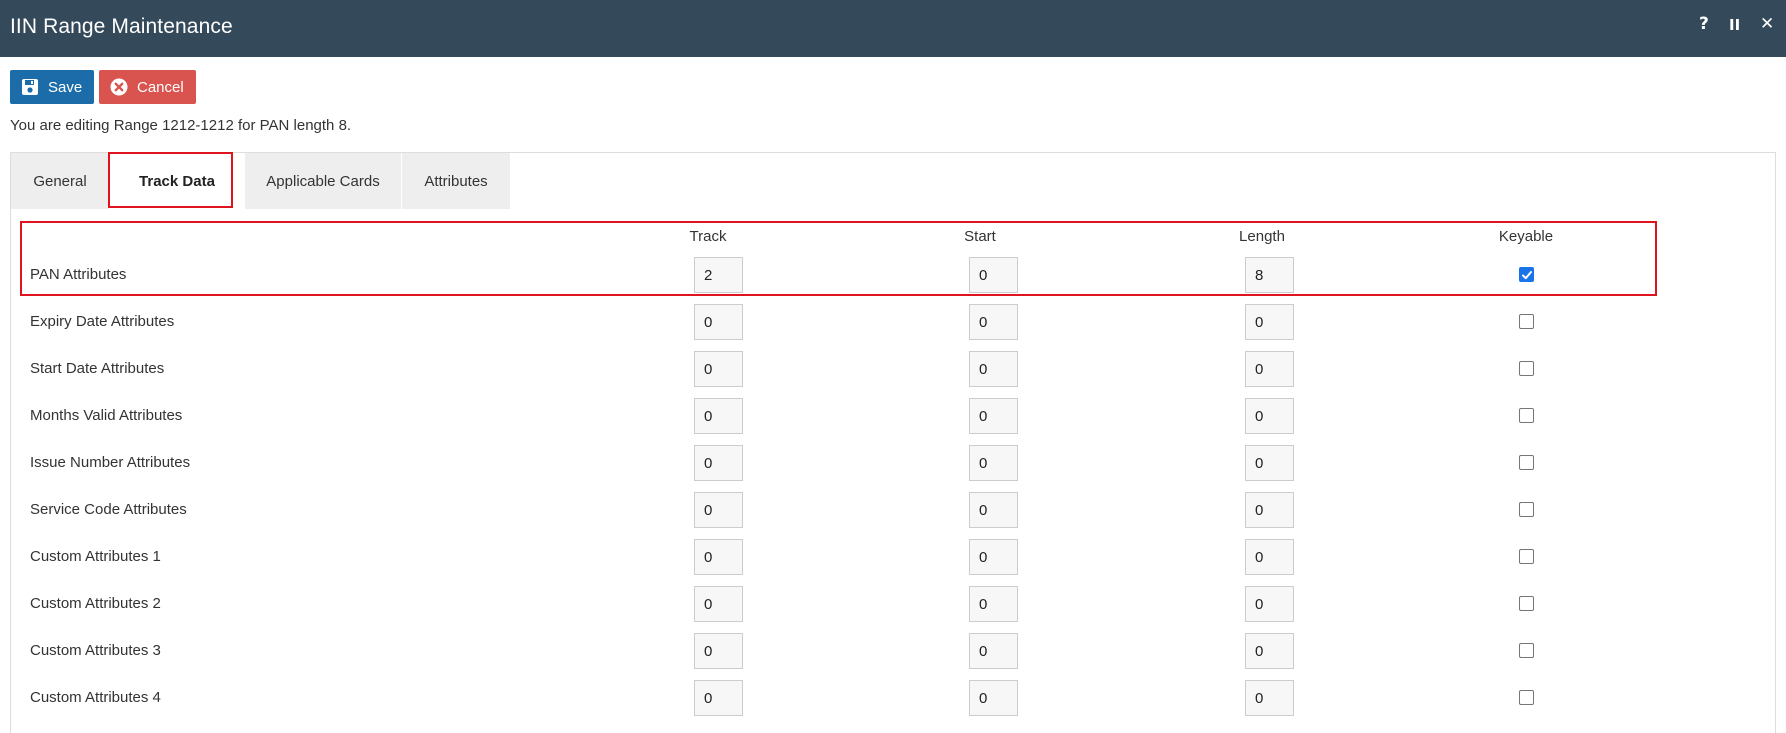 This screenshot has height=733, width=1786. Describe the element at coordinates (893, 28) in the screenshot. I see `title-bar: IIN Range Maintenance ? II ✕` at that location.